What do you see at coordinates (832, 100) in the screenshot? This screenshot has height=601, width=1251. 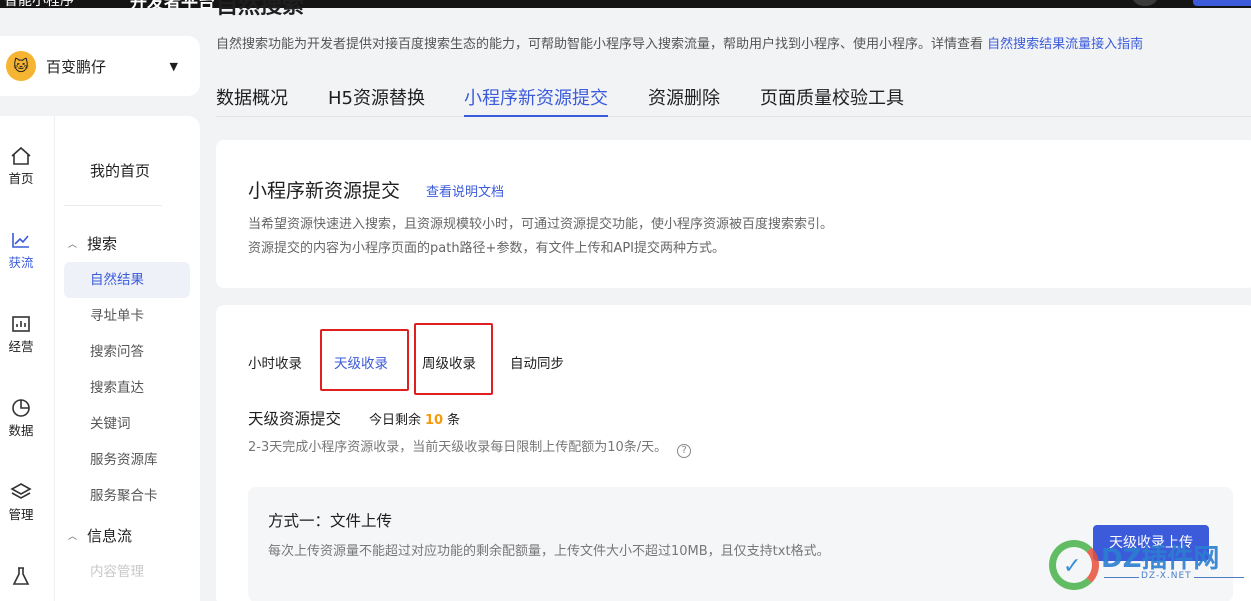 I see `tab-quality-check: 页面质量校验工具` at bounding box center [832, 100].